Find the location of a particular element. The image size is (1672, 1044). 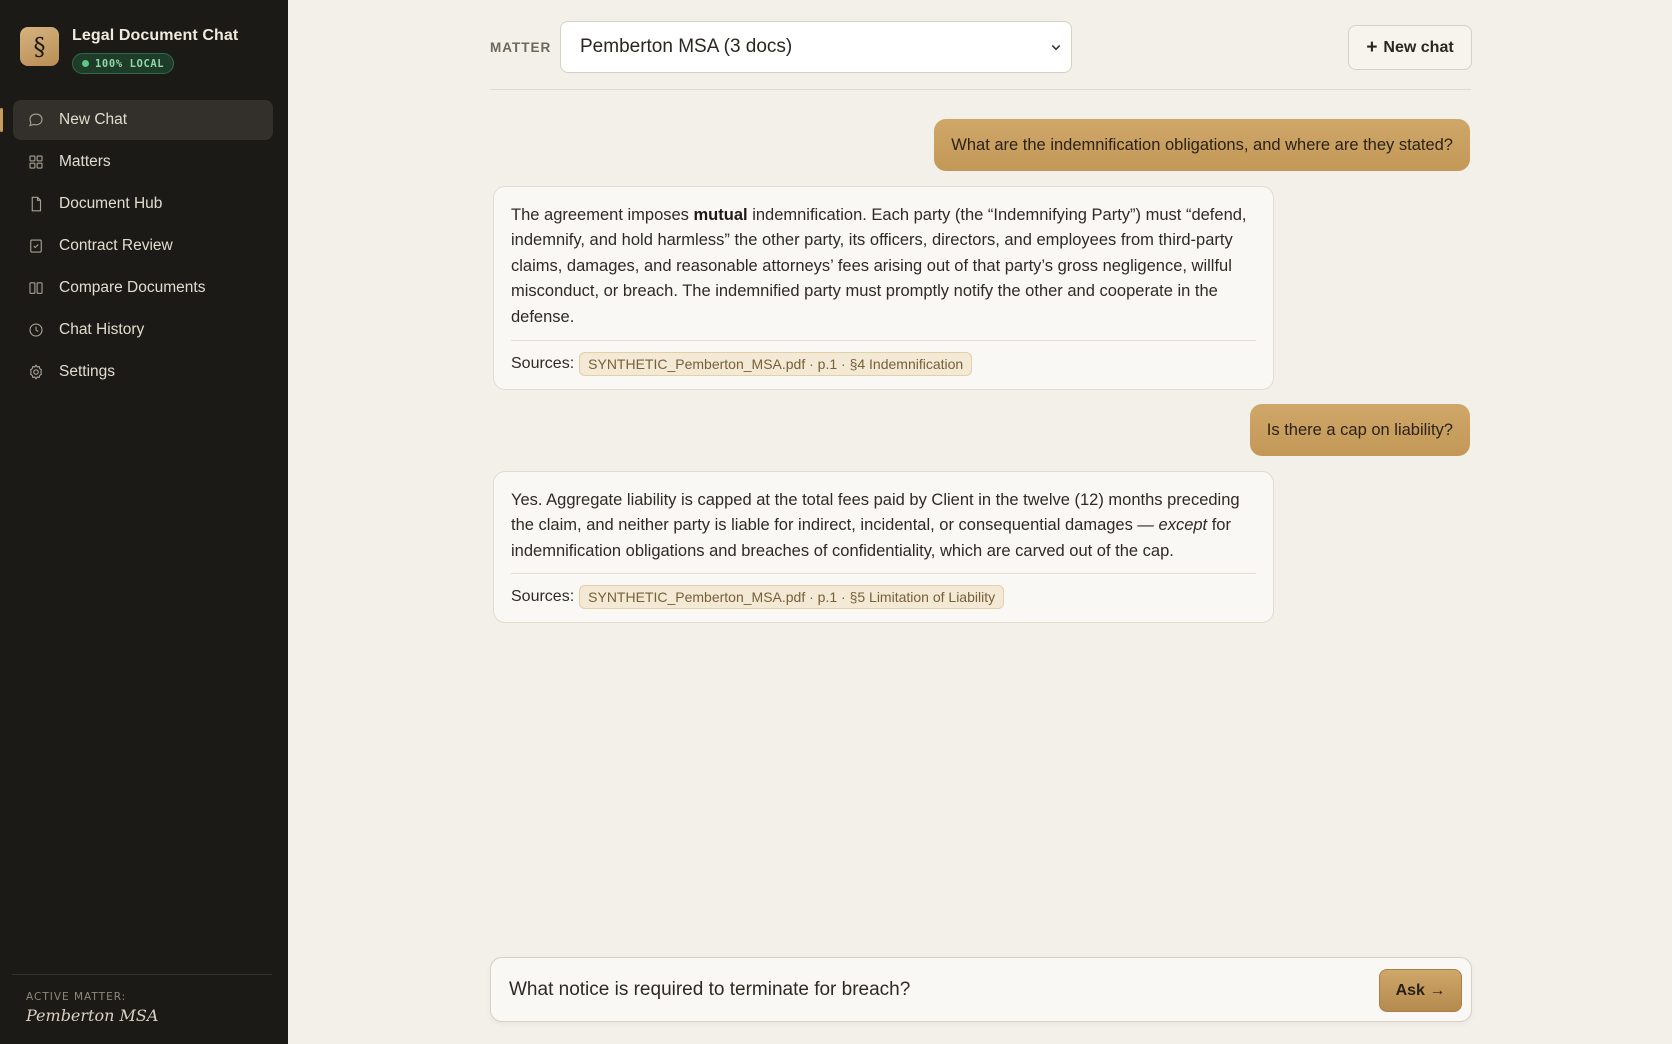

brand: § Legal Document Chat 100% LOCAL is located at coordinates (129, 50).